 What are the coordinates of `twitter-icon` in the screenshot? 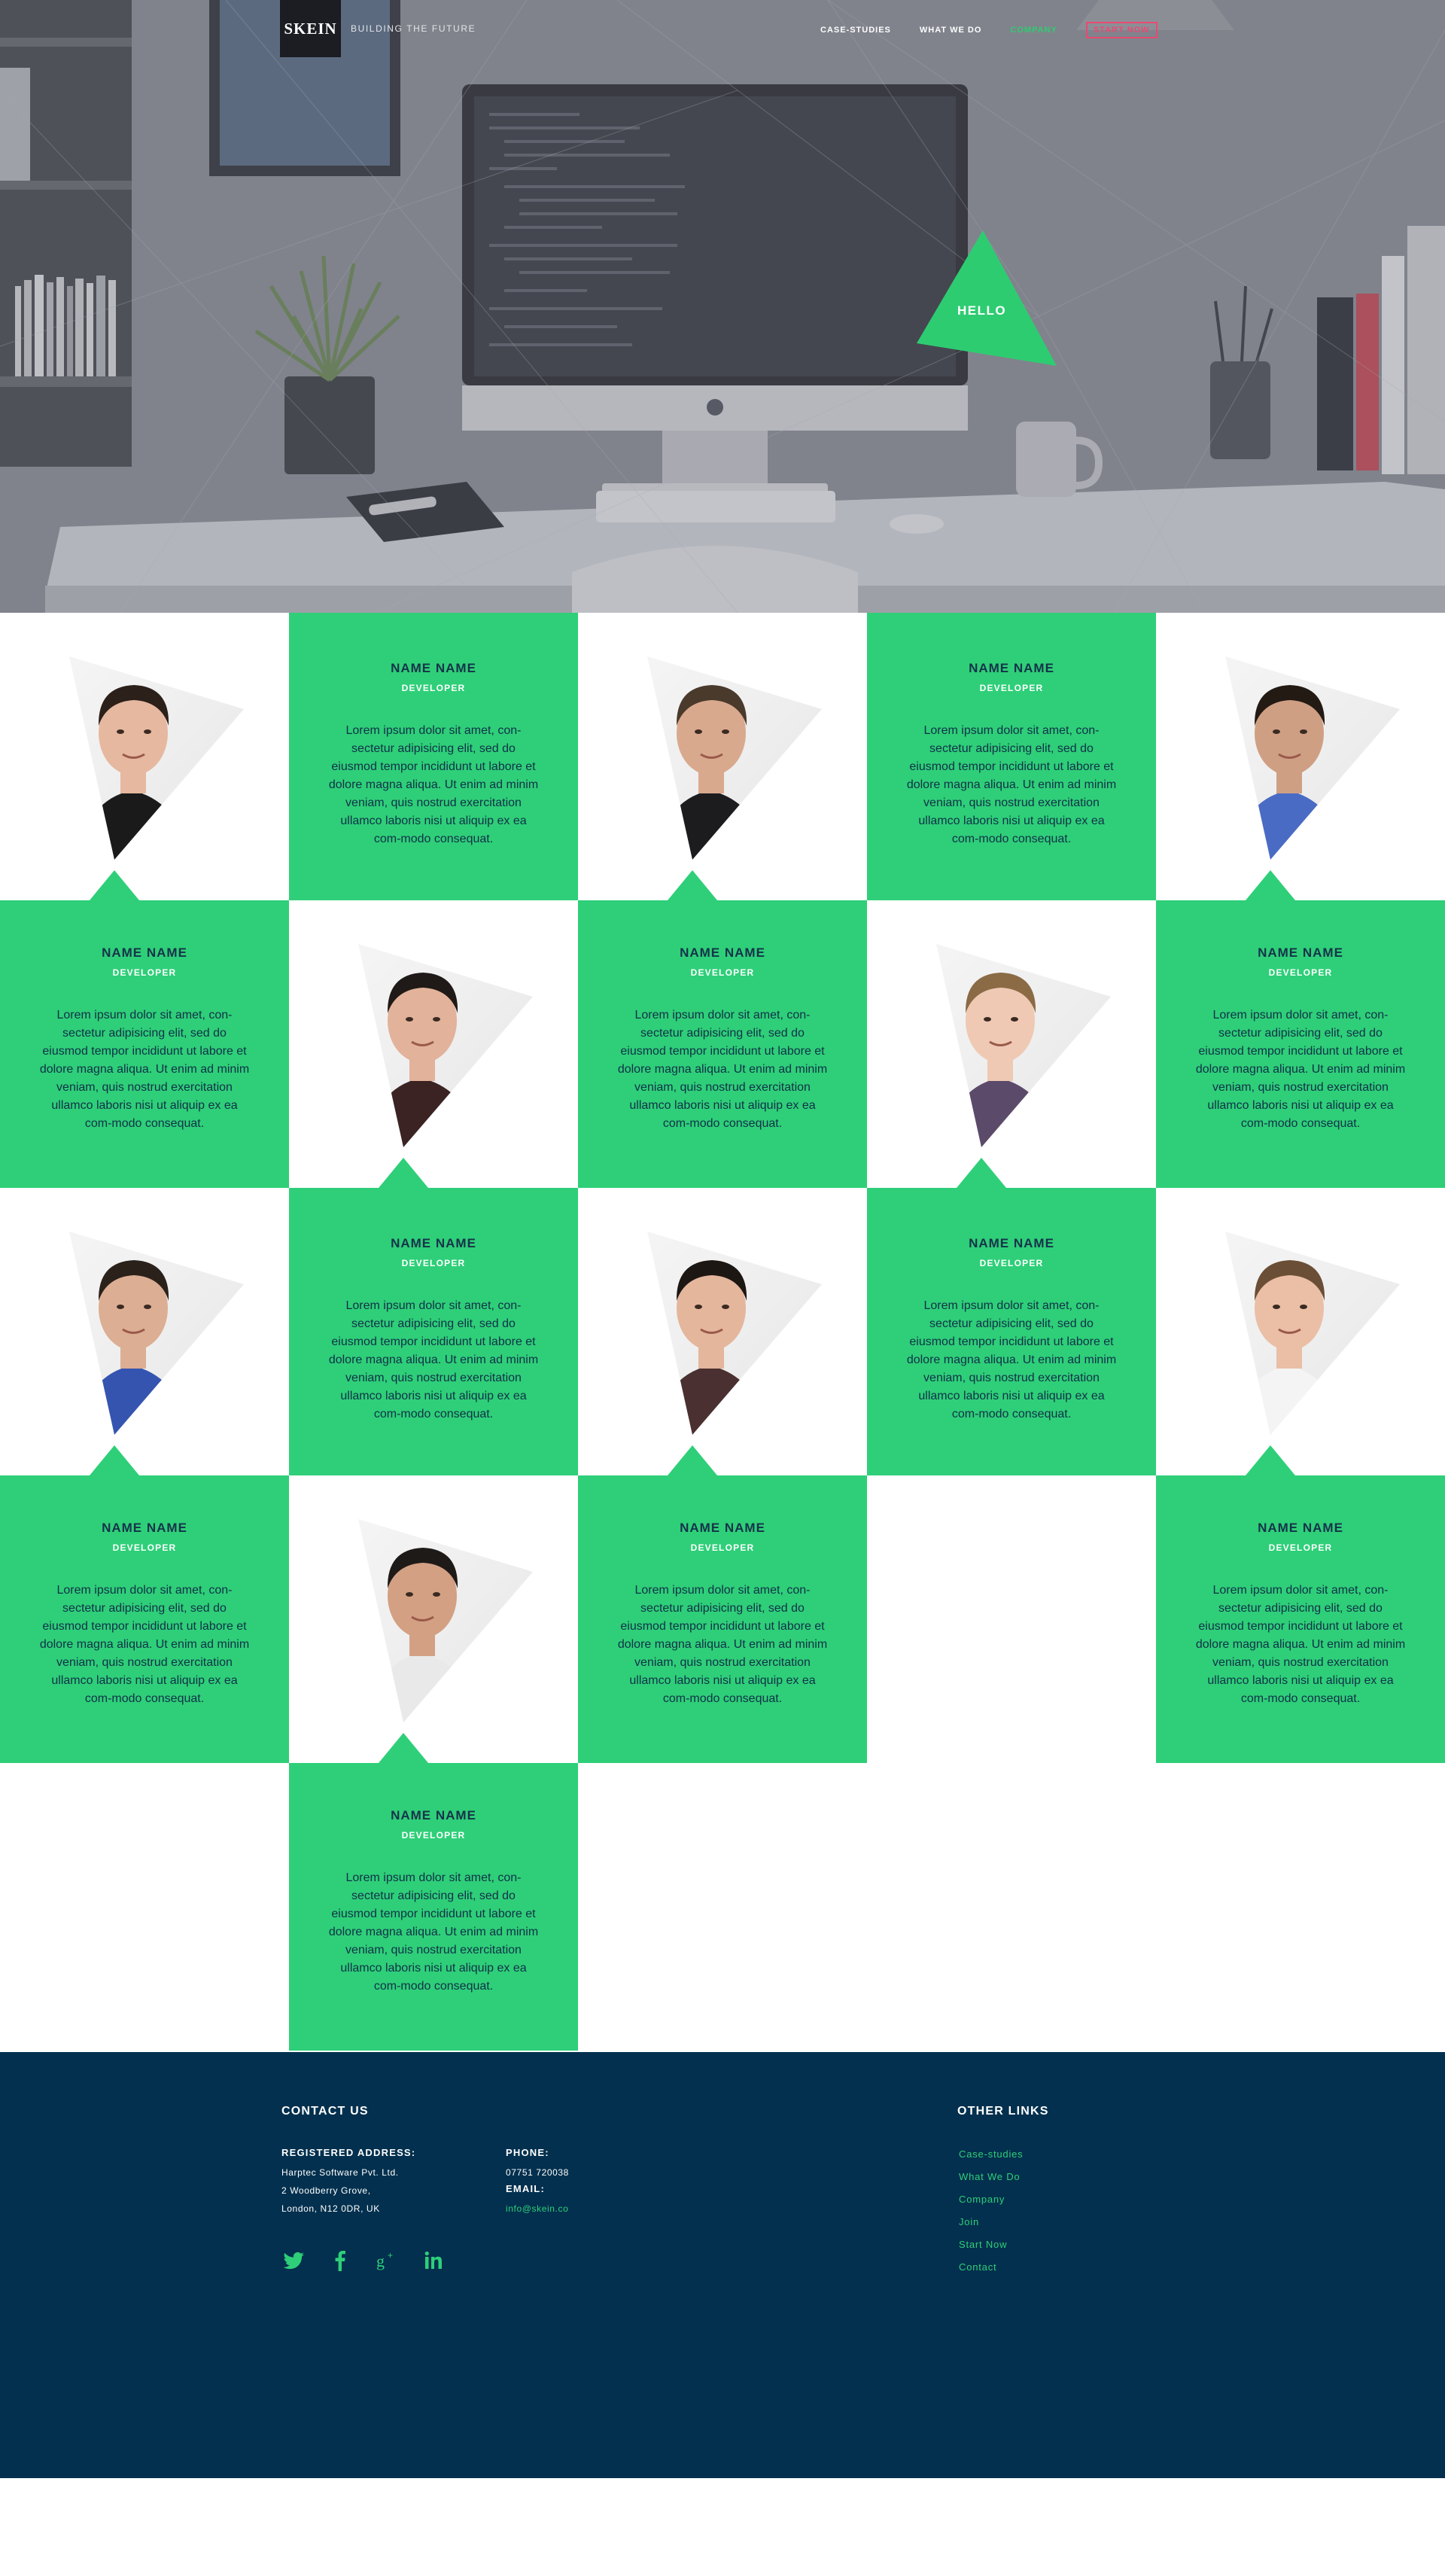 It's located at (293, 2261).